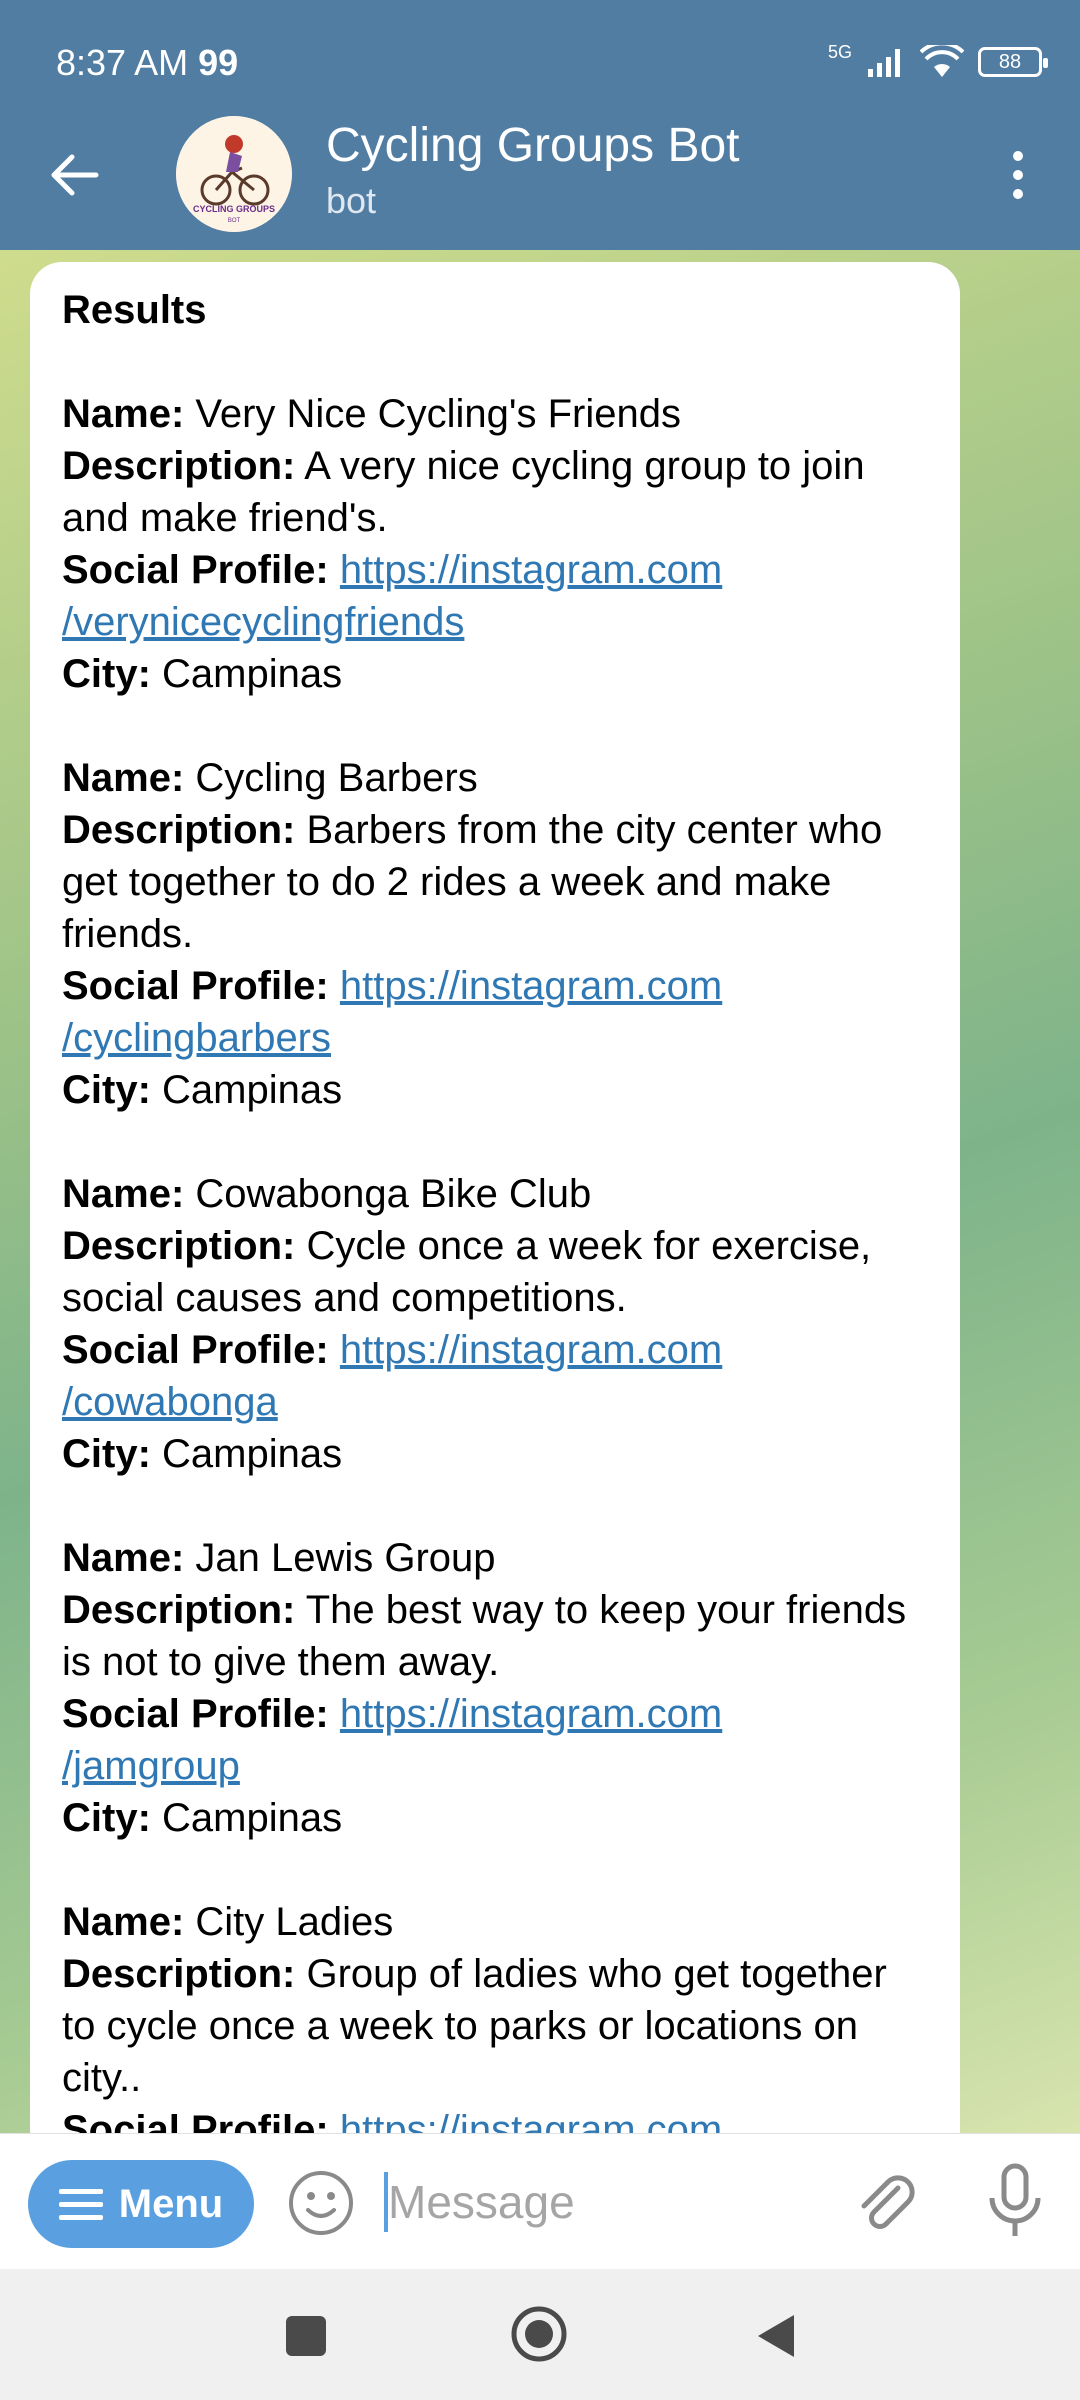  I want to click on recents-button, so click(306, 2336).